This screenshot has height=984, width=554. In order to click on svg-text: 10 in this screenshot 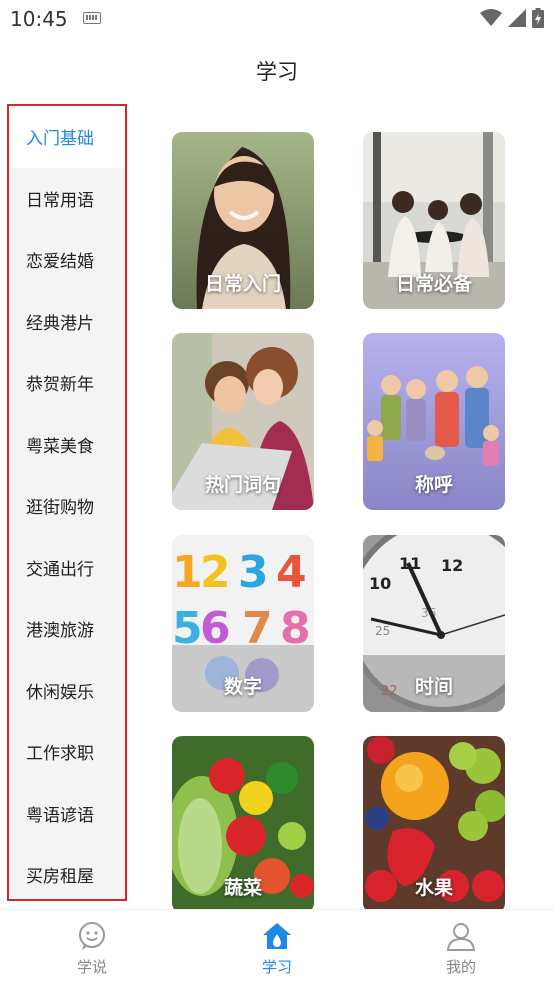, I will do `click(380, 583)`.